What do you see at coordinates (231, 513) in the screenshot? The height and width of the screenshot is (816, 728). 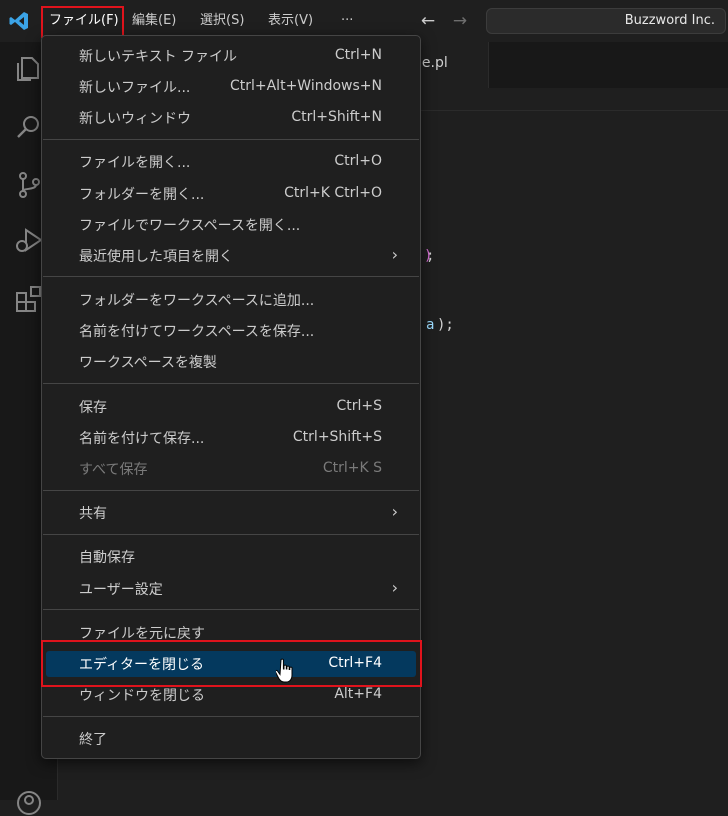 I see `menu-item-share: 共有 ›` at bounding box center [231, 513].